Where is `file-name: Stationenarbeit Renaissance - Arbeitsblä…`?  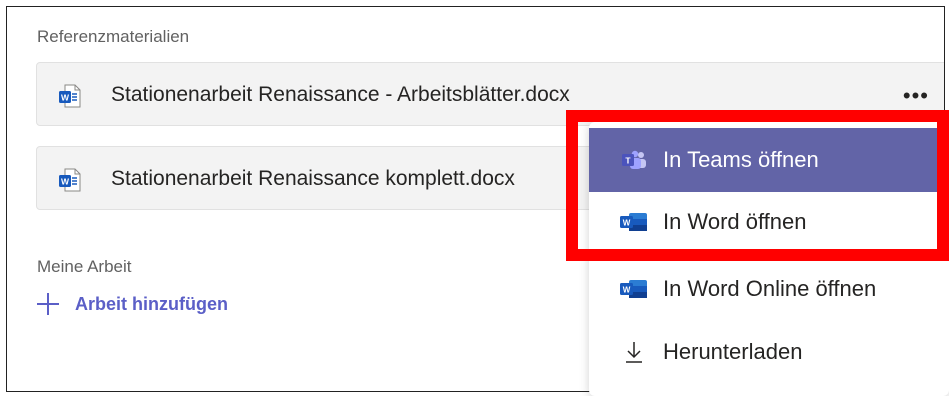
file-name: Stationenarbeit Renaissance - Arbeitsblä… is located at coordinates (340, 94).